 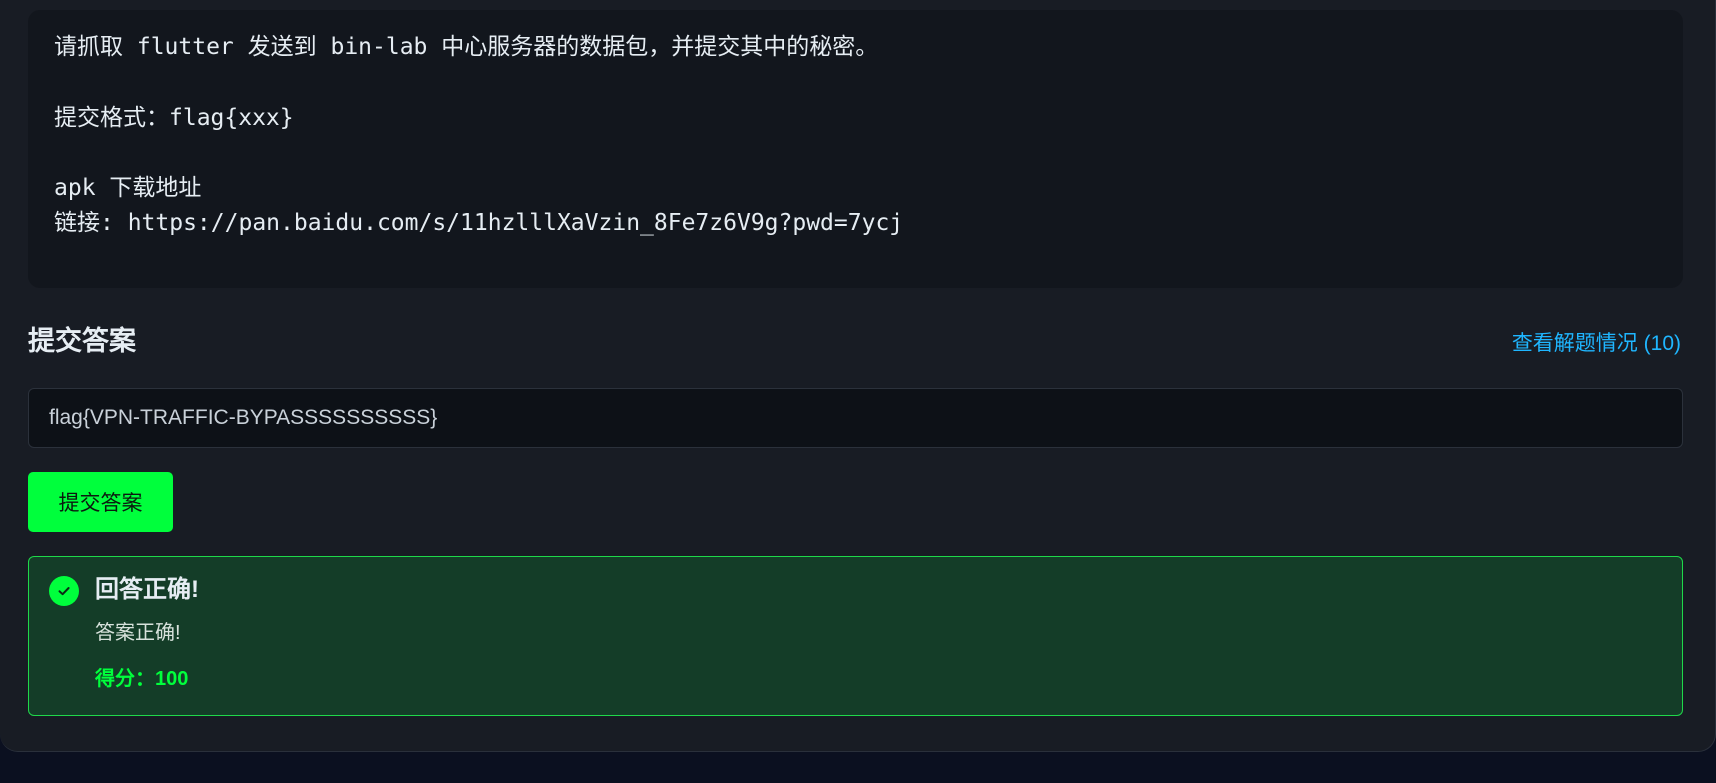 I want to click on submit-section-title: 提交答案, so click(x=82, y=341).